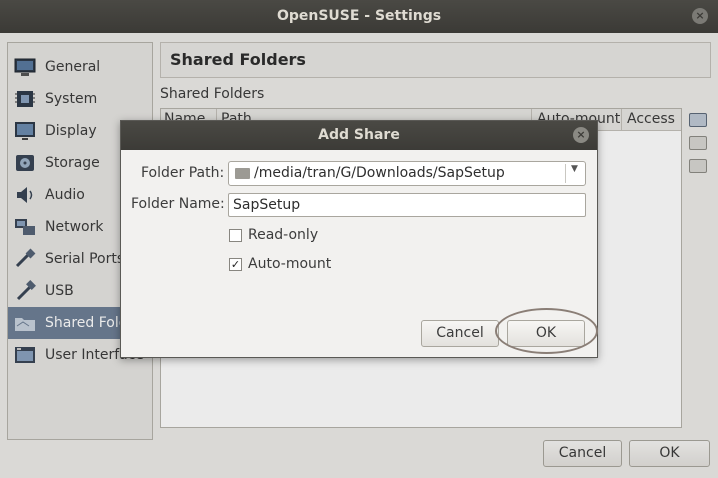  I want to click on window-title: OpenSUSE - Settings, so click(359, 16).